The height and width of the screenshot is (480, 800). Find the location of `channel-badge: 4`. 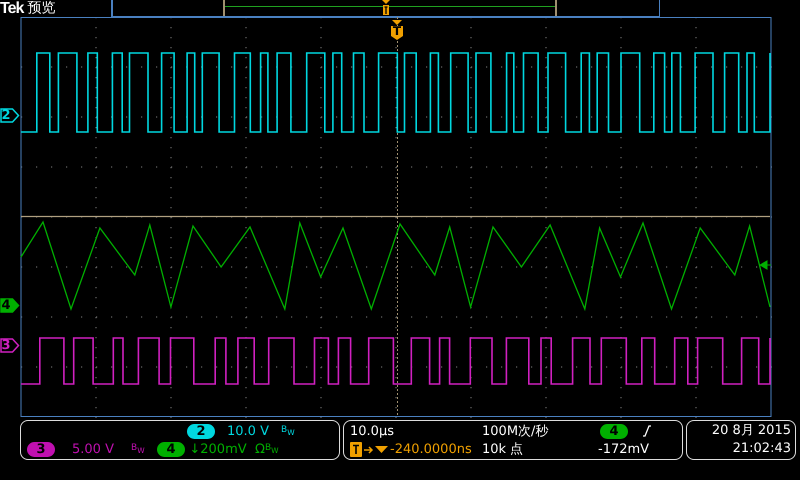

channel-badge: 4 is located at coordinates (171, 449).